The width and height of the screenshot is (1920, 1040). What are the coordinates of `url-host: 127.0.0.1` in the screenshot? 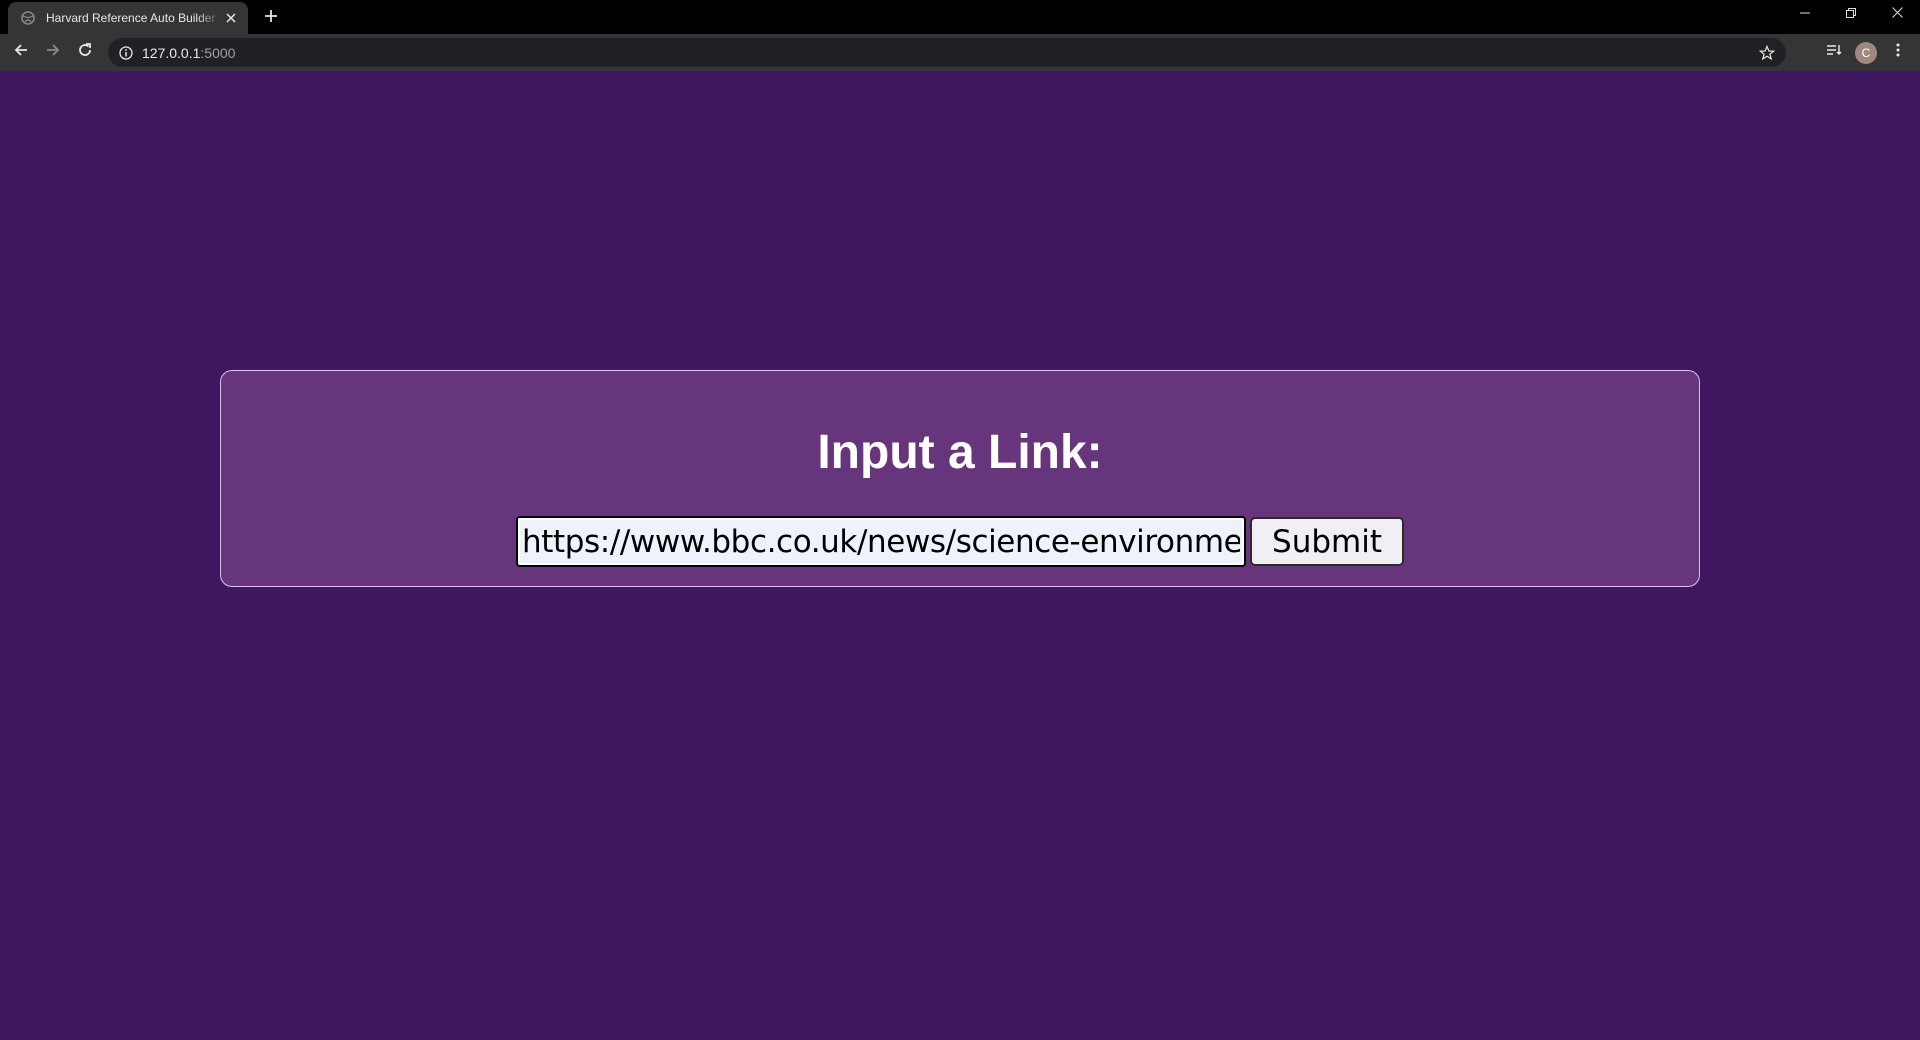 It's located at (171, 52).